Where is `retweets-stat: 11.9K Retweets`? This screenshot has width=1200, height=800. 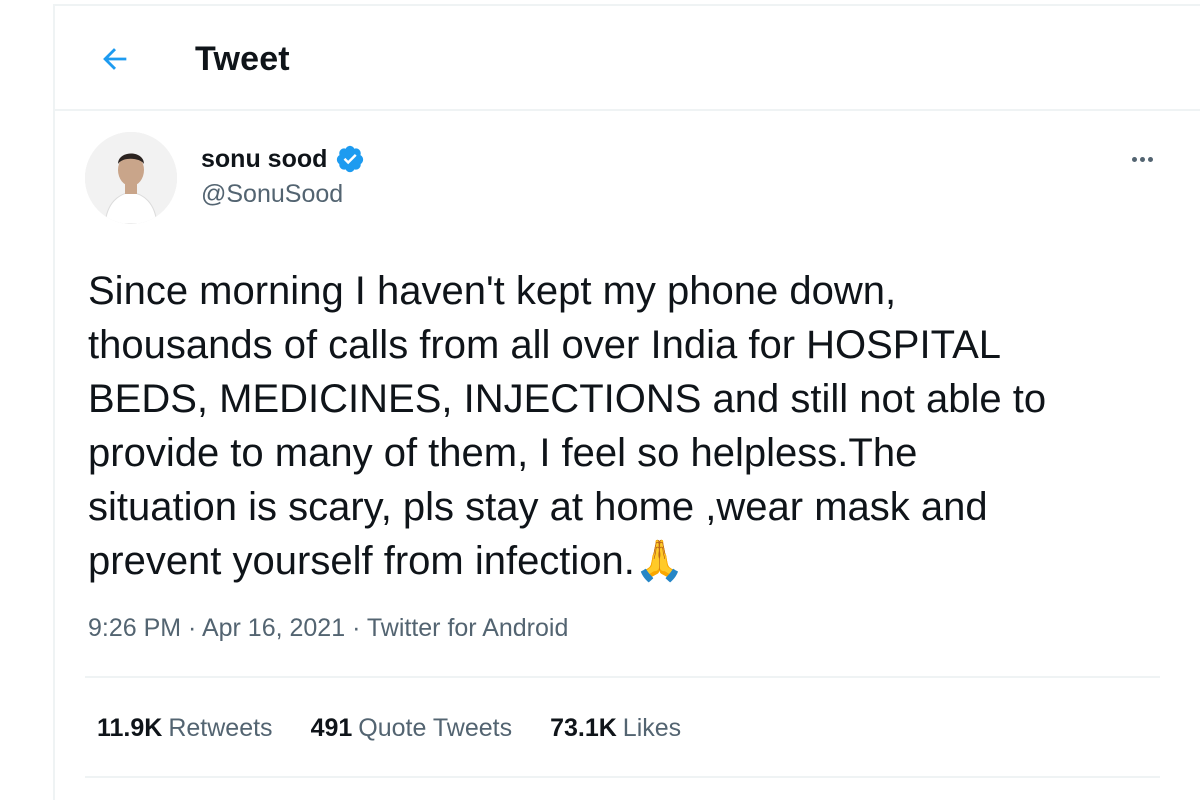
retweets-stat: 11.9K Retweets is located at coordinates (185, 728).